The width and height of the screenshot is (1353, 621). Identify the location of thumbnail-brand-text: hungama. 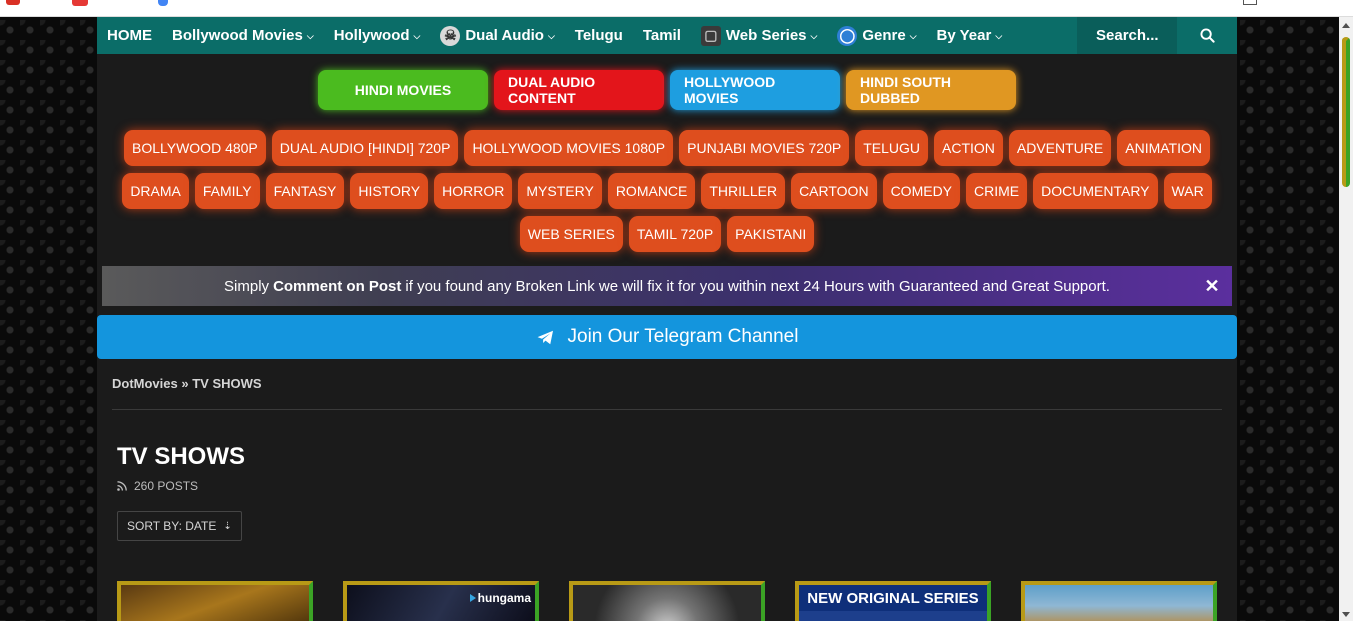
(504, 598).